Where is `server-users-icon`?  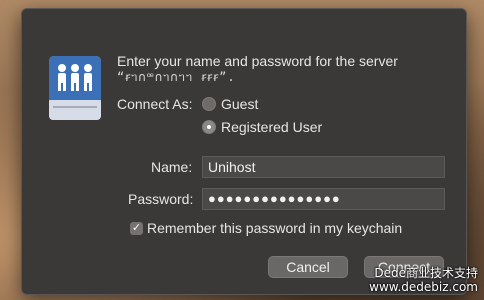 server-users-icon is located at coordinates (75, 88).